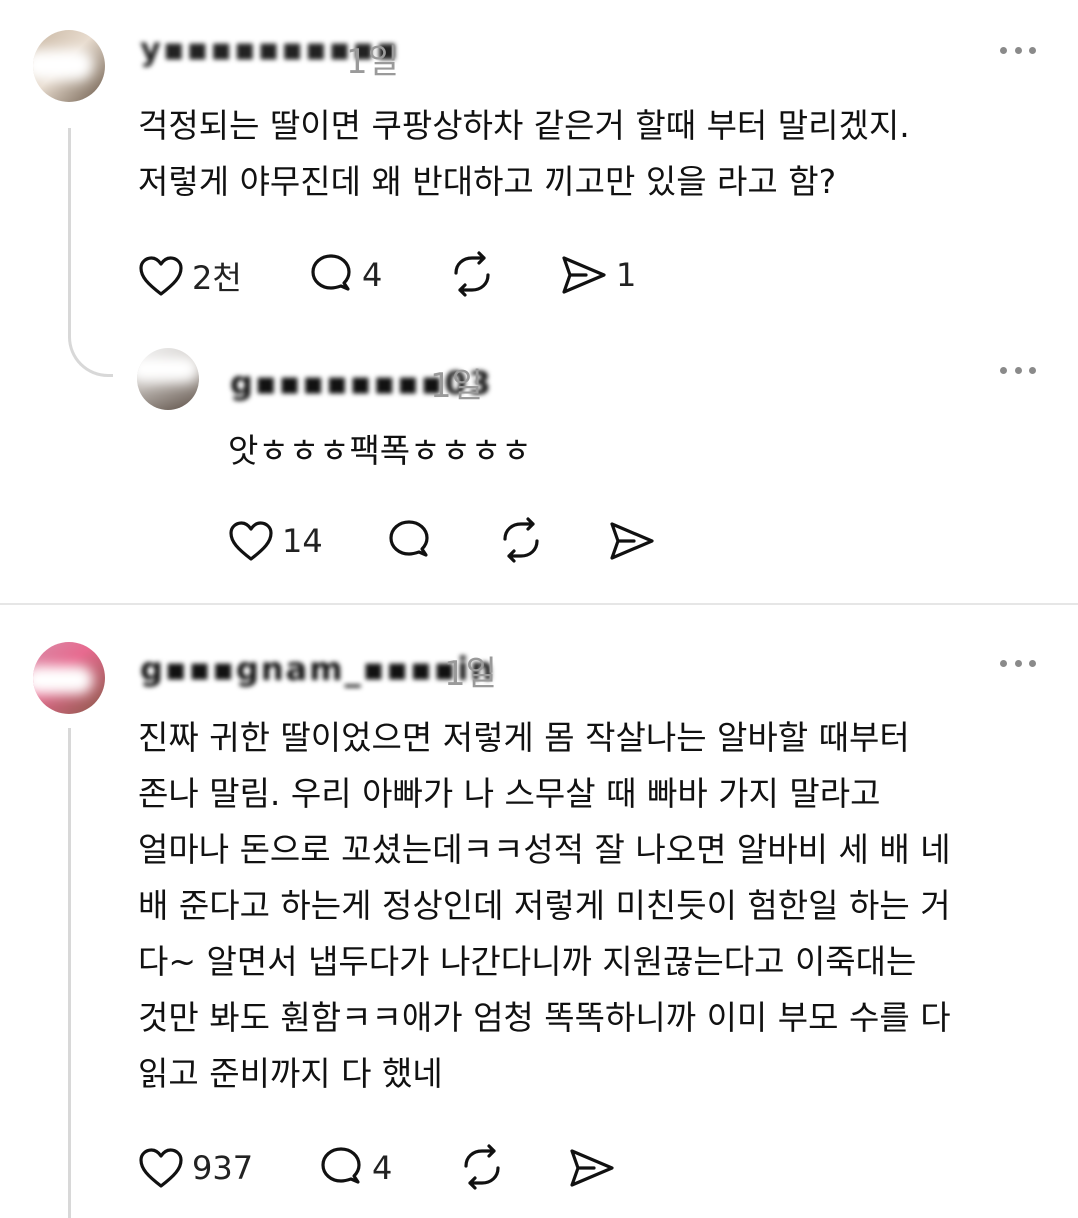 The image size is (1078, 1218). What do you see at coordinates (317, 669) in the screenshot?
I see `username: g▪▪▪gnam_▪▪▪▪in` at bounding box center [317, 669].